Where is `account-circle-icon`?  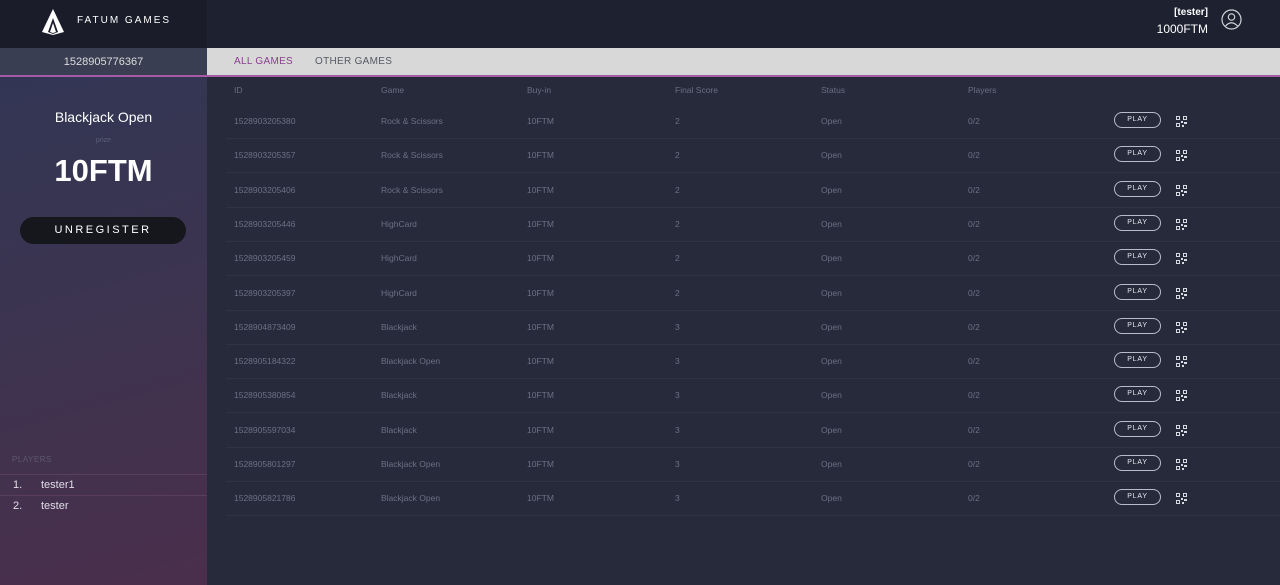 account-circle-icon is located at coordinates (1231, 19).